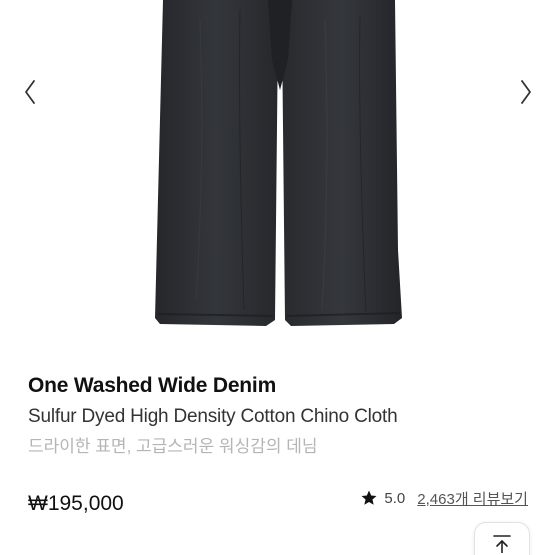  I want to click on gallery-prev-button, so click(30, 92).